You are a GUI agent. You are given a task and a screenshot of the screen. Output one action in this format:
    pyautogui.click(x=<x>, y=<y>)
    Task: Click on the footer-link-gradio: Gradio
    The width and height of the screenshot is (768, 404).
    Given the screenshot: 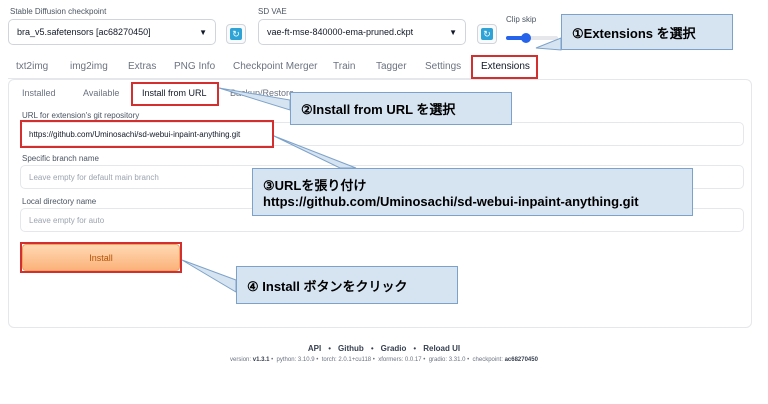 What is the action you would take?
    pyautogui.click(x=394, y=348)
    